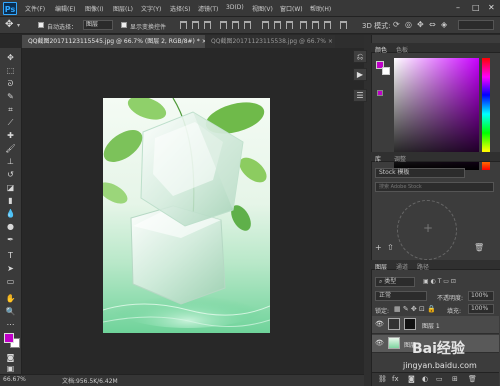 This screenshot has width=500, height=386. I want to click on workspace-switcher, so click(476, 25).